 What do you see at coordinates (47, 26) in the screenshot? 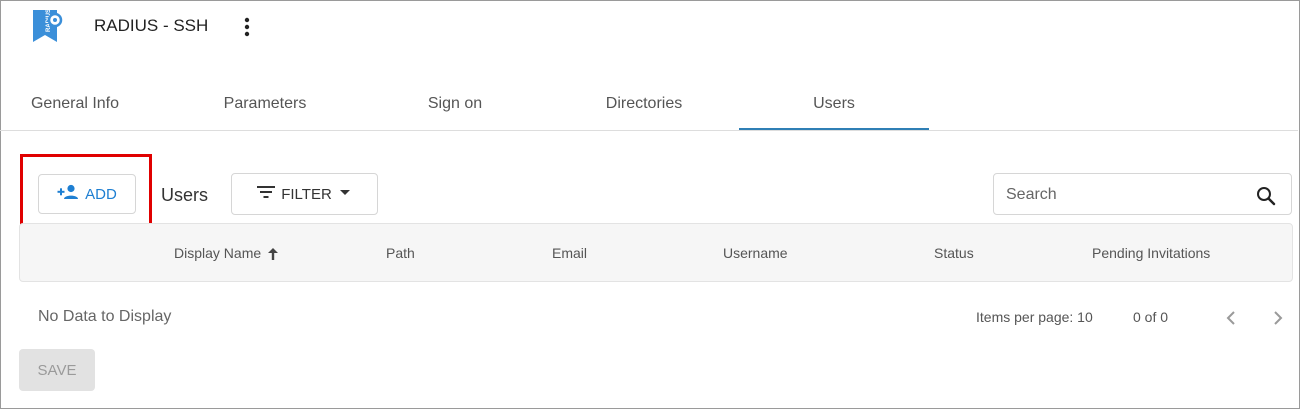
I see `radius-app-logo-icon: RADIUS` at bounding box center [47, 26].